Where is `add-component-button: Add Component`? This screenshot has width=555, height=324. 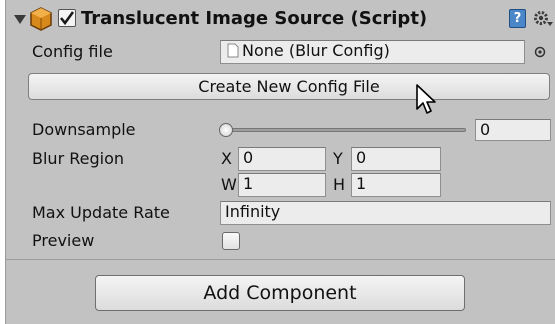 add-component-button: Add Component is located at coordinates (280, 293).